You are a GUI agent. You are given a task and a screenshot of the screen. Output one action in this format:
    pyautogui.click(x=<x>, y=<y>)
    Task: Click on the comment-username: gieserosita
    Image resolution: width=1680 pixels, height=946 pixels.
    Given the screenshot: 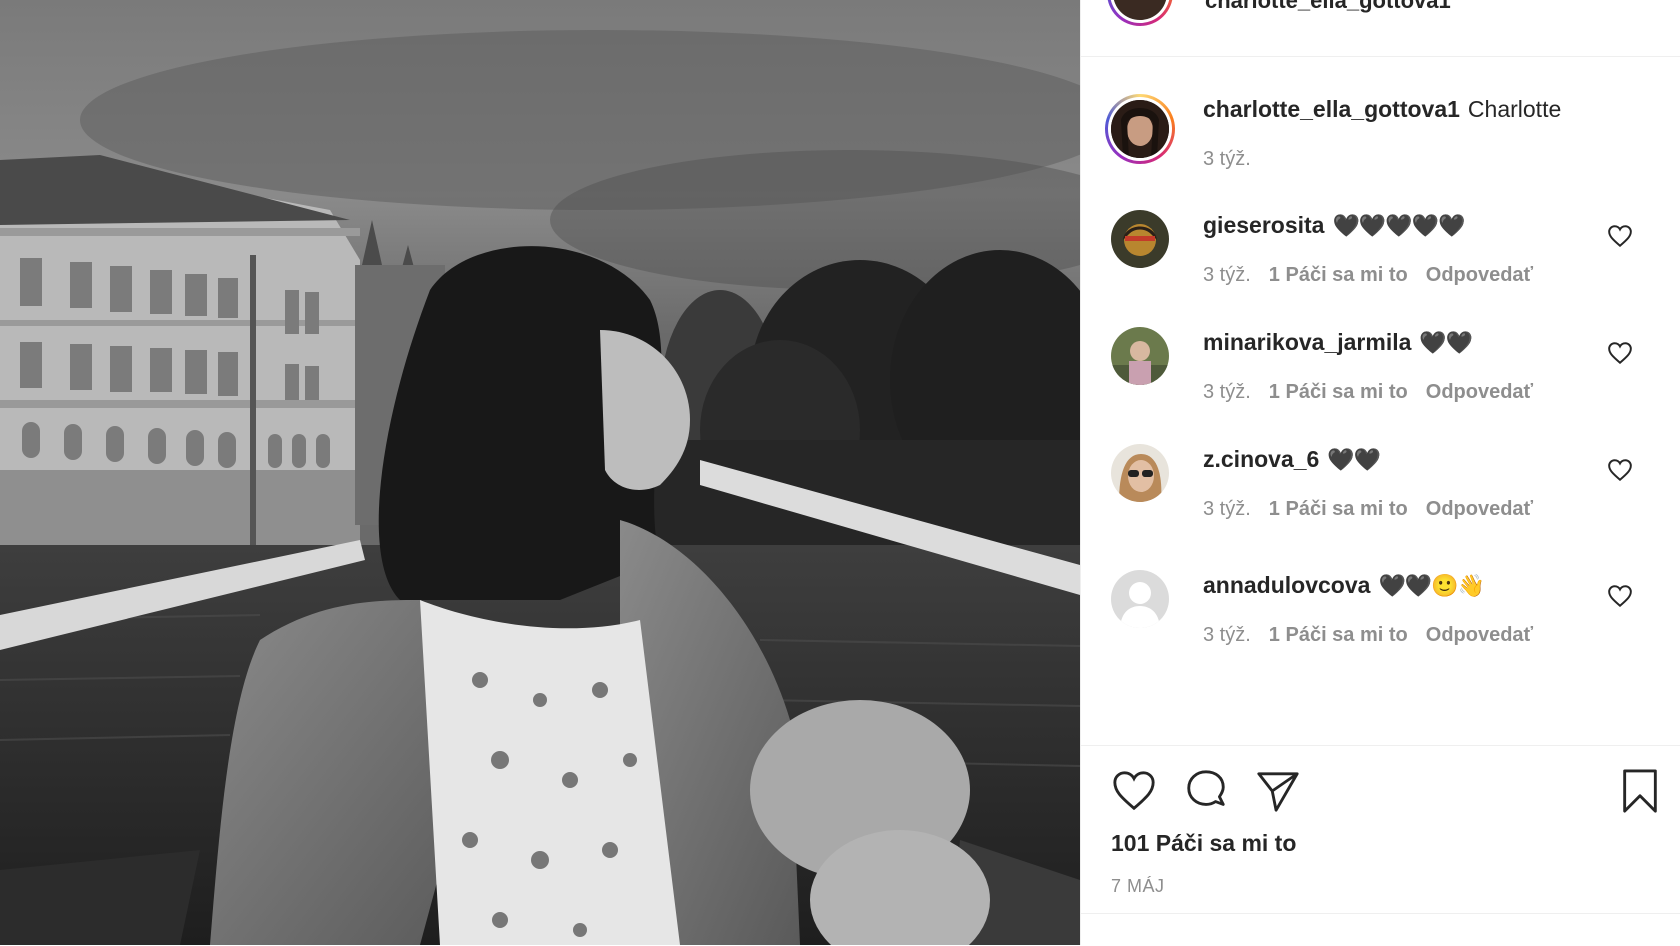 What is the action you would take?
    pyautogui.click(x=1263, y=225)
    